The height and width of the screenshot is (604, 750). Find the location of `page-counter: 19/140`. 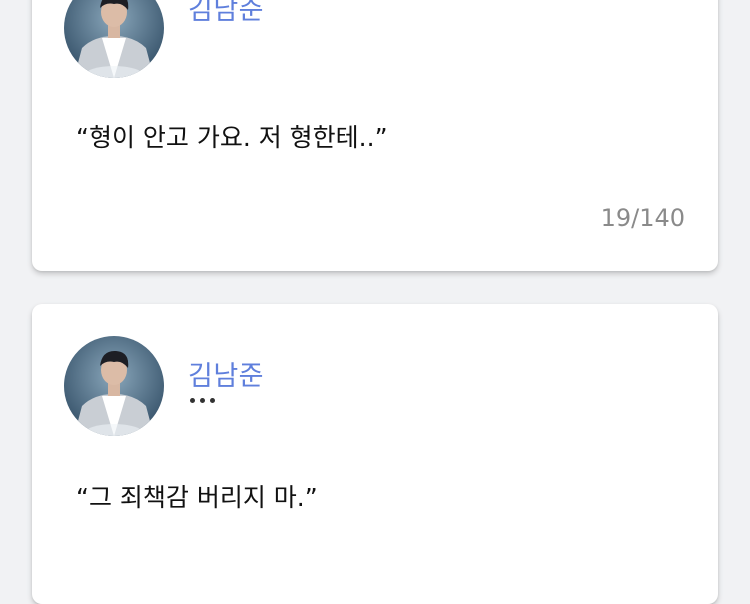

page-counter: 19/140 is located at coordinates (642, 218).